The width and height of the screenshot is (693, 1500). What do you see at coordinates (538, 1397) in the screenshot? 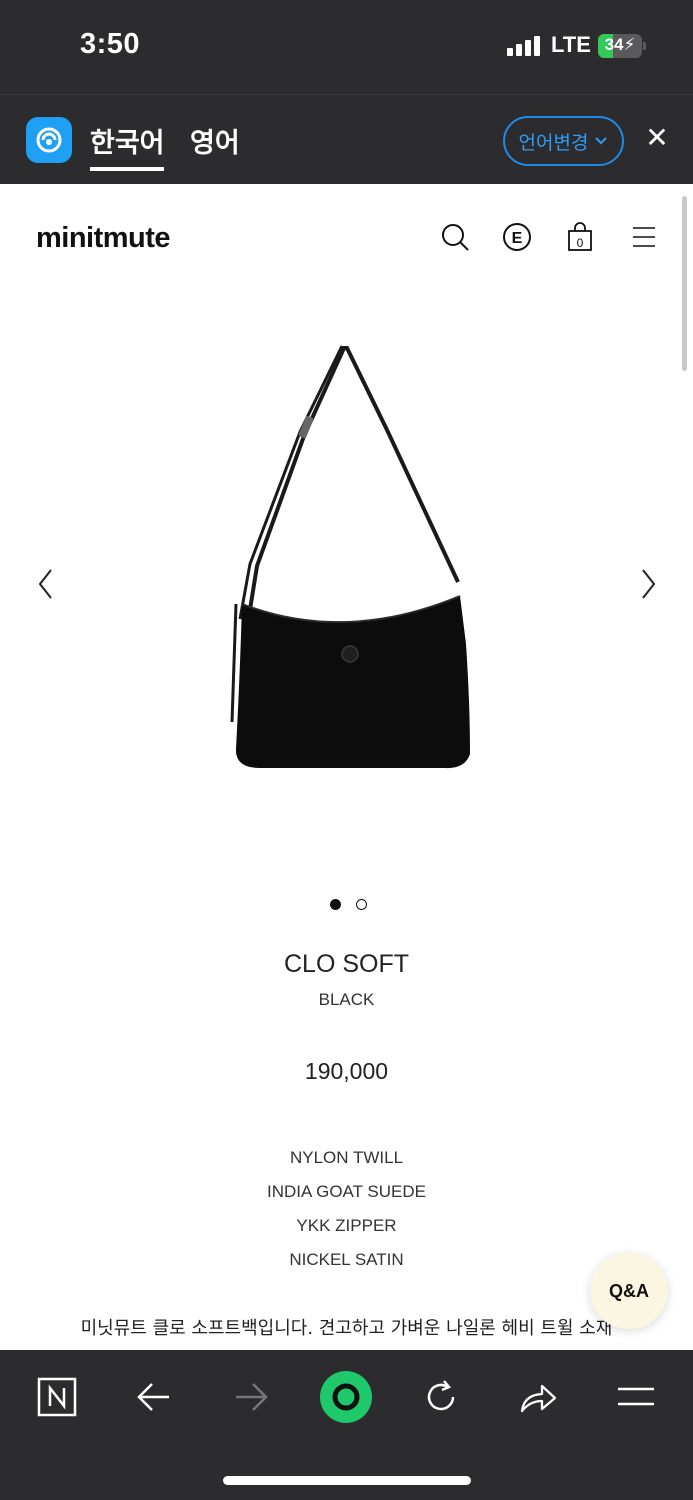
I see `share-icon` at bounding box center [538, 1397].